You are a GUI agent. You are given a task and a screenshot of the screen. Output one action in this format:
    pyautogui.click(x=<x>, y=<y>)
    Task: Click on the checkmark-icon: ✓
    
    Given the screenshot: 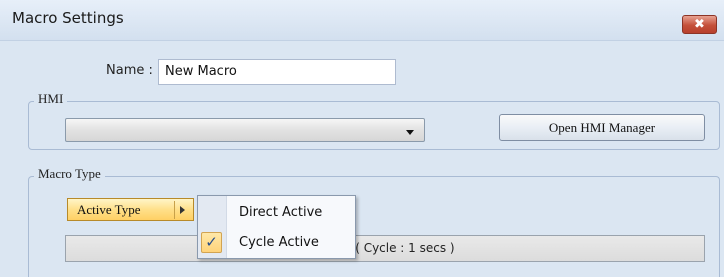 What is the action you would take?
    pyautogui.click(x=211, y=242)
    